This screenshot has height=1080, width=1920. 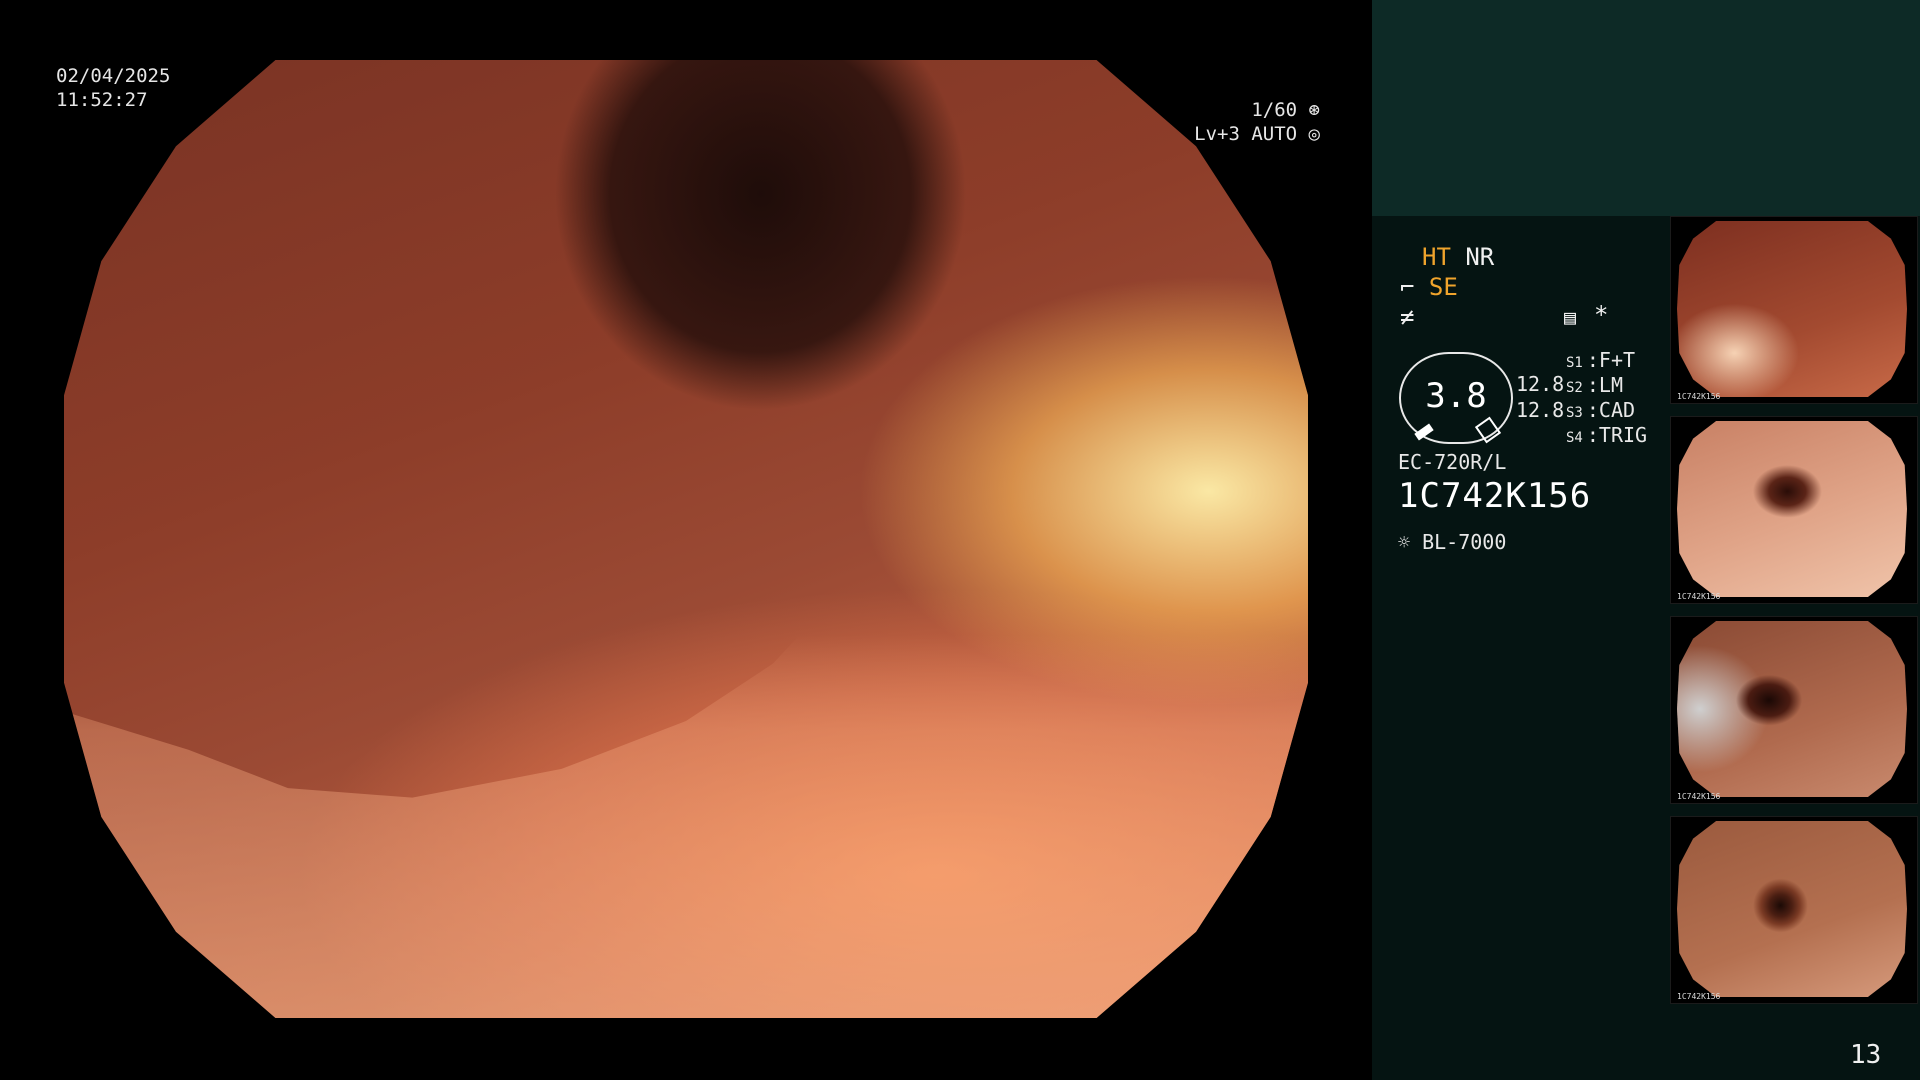 I want to click on ht-label: HT, so click(x=1436, y=257).